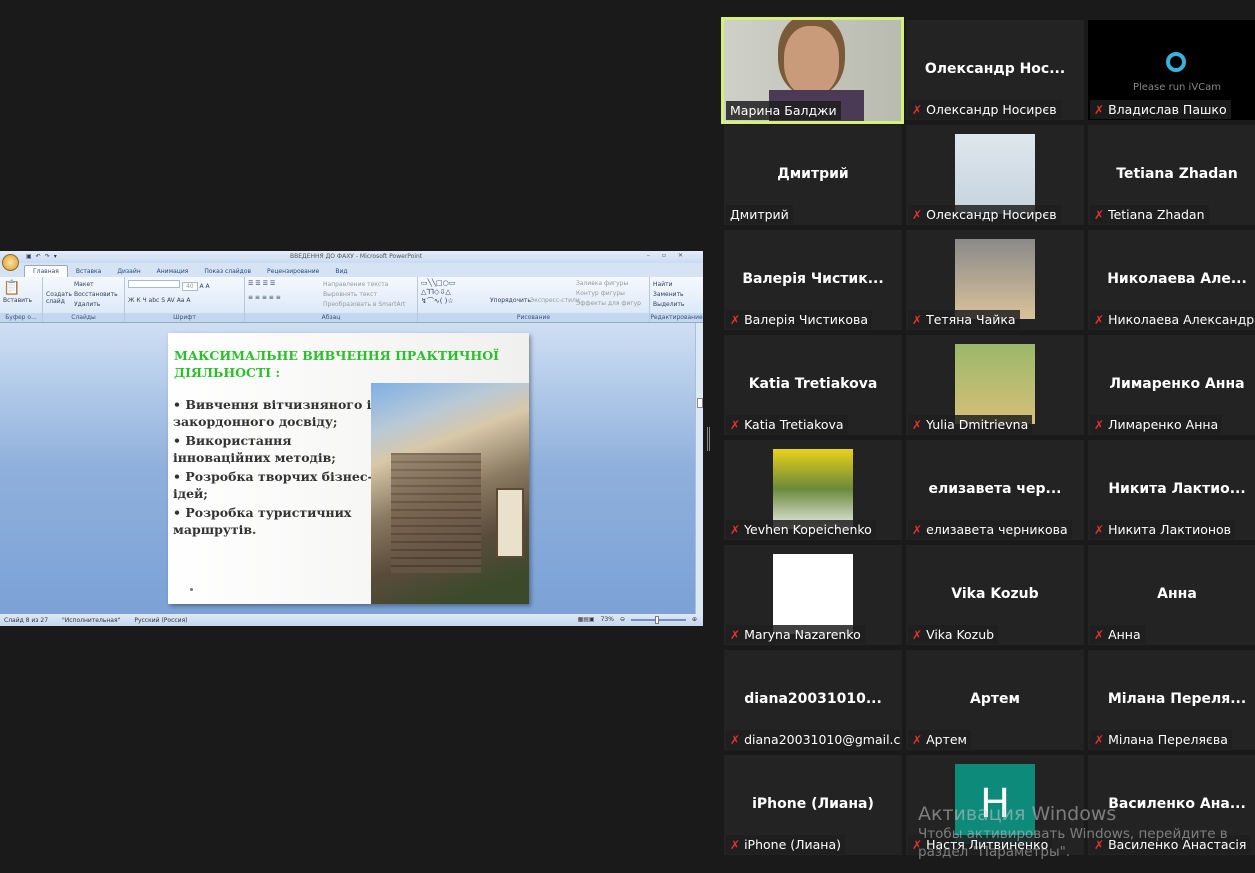 The image size is (1255, 873). Describe the element at coordinates (1167, 109) in the screenshot. I see `participant-name: Владислав Пашко` at that location.